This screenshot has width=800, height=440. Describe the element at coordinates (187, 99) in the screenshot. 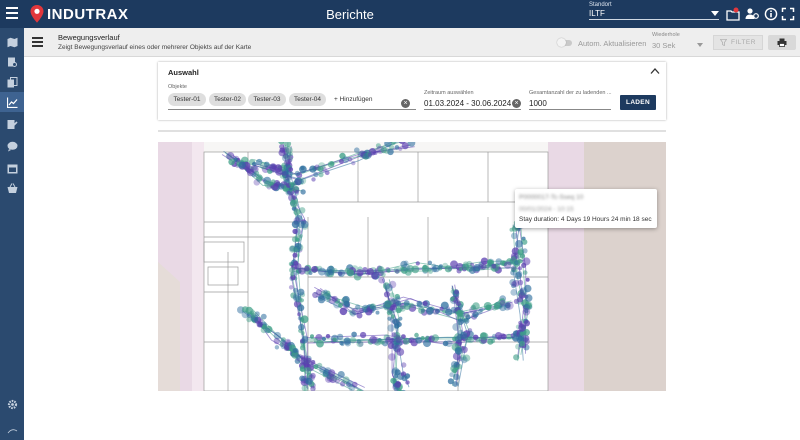

I see `object-chip: Tester-01` at that location.